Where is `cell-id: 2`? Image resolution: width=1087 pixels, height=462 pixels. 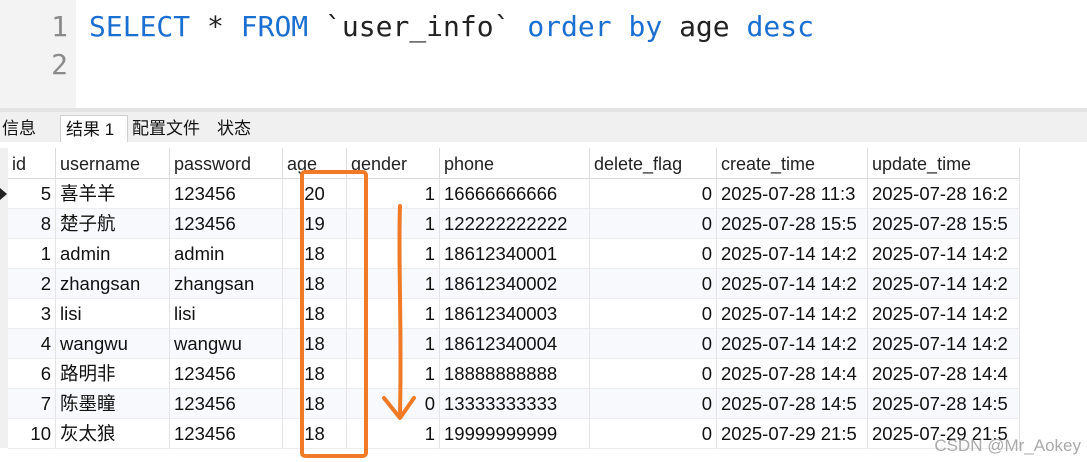 cell-id: 2 is located at coordinates (32, 284).